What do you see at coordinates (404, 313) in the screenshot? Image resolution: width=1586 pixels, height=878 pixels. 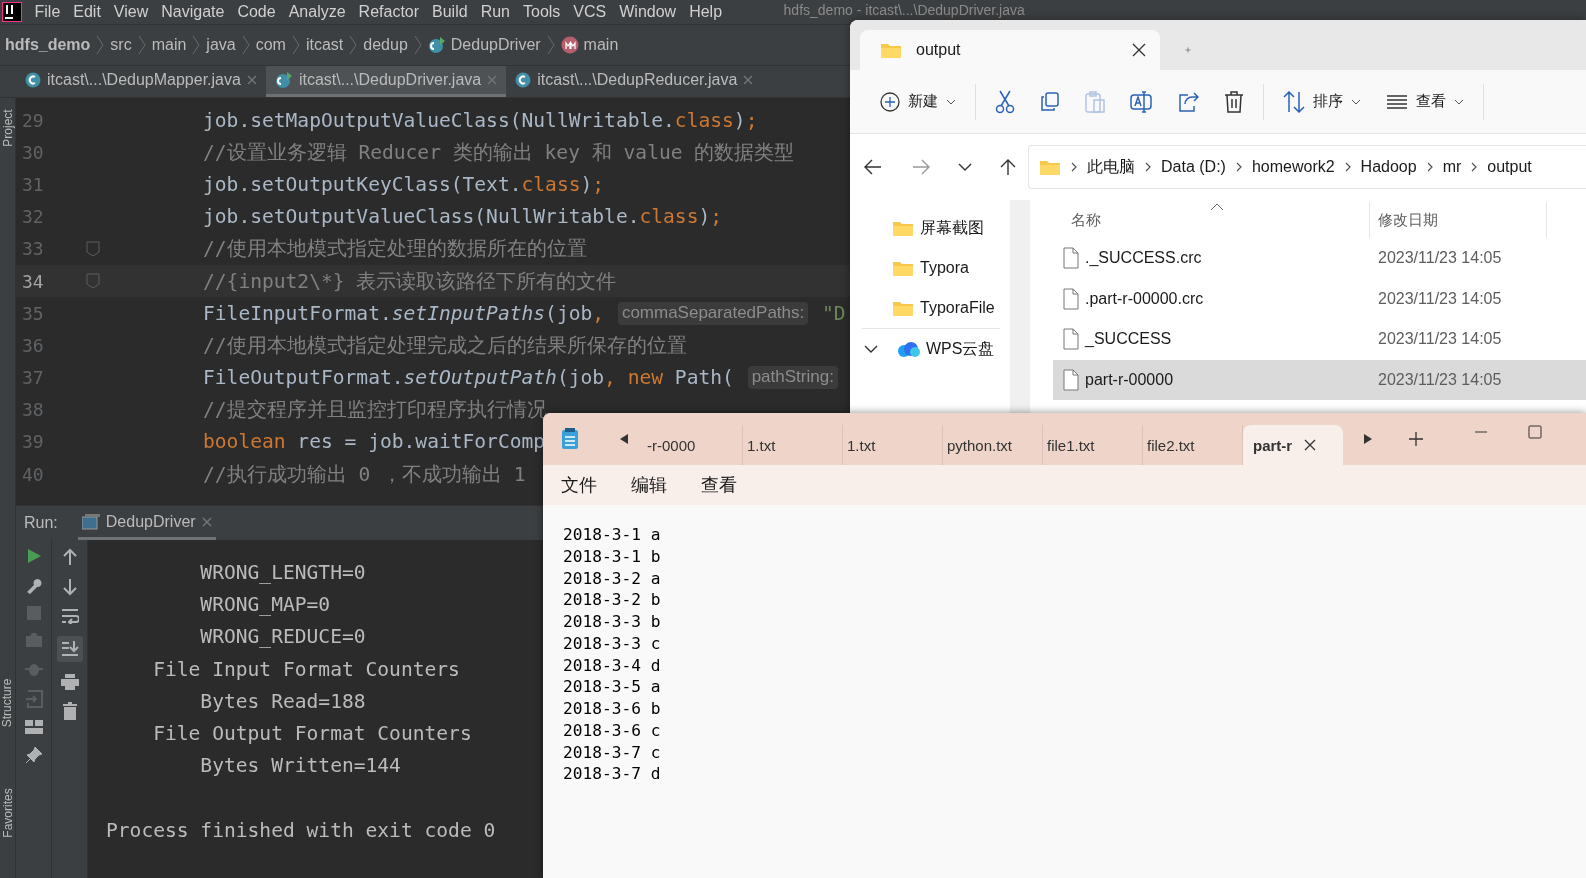 I see `code-text: FileInputFormat.setInputPaths(job,` at bounding box center [404, 313].